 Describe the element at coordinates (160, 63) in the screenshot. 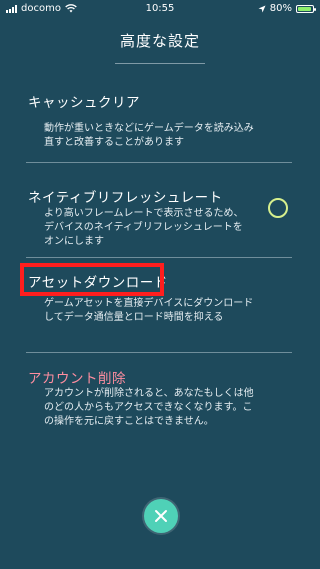

I see `title-divider` at that location.